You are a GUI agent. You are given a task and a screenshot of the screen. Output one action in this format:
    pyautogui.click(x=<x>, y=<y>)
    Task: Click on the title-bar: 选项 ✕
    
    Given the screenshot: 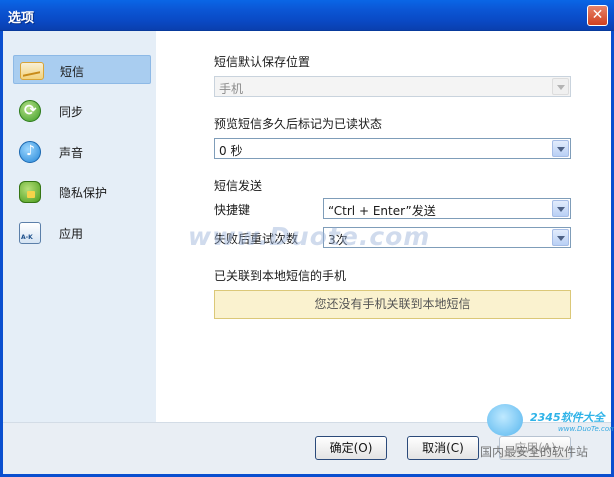 What is the action you would take?
    pyautogui.click(x=307, y=15)
    